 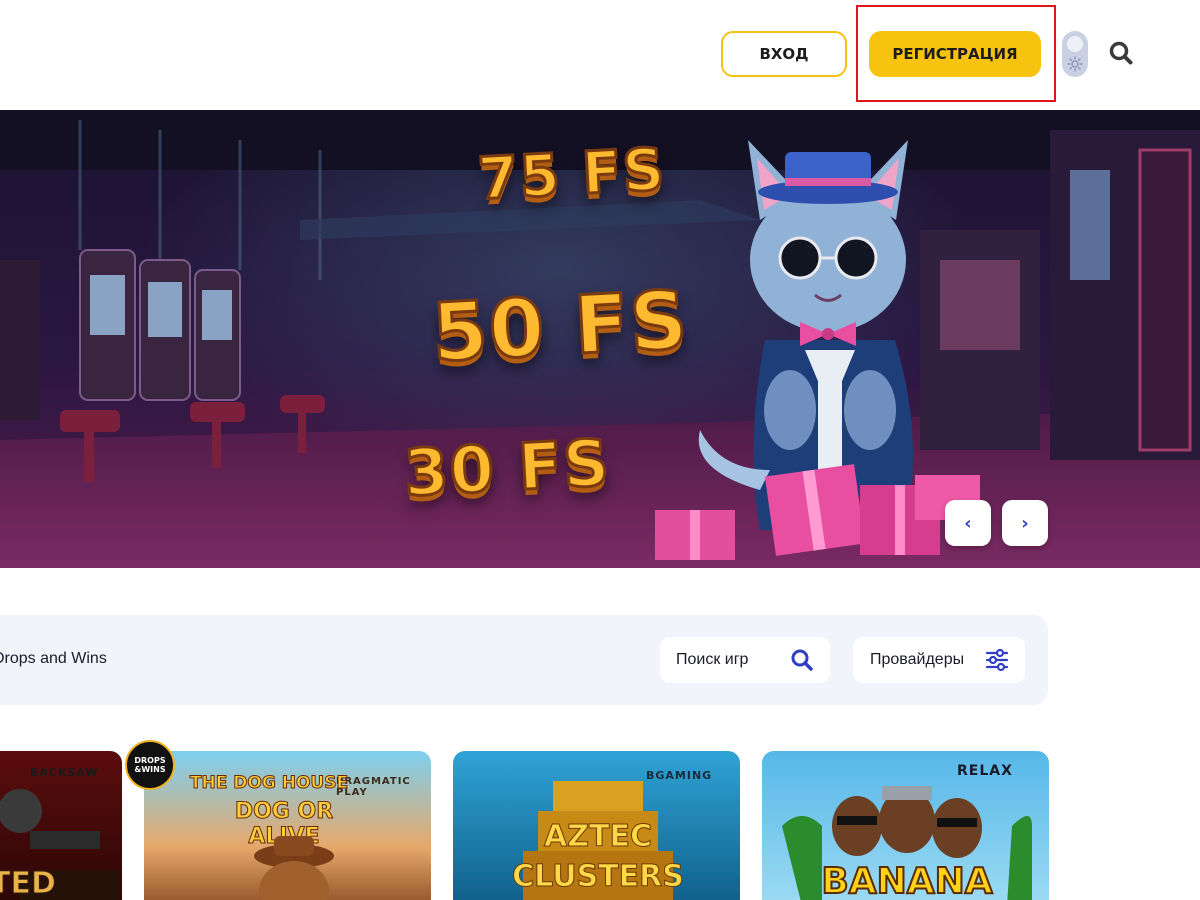 I want to click on banner-prev-button: ‹, so click(x=968, y=523).